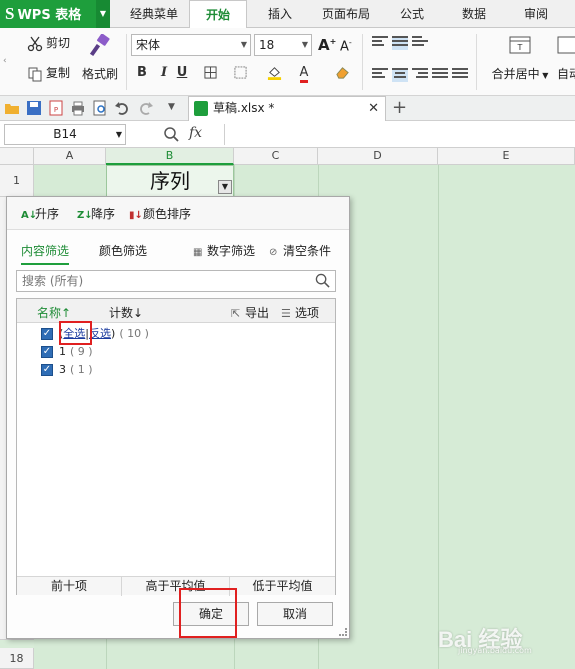 This screenshot has width=575, height=669. Describe the element at coordinates (62, 351) in the screenshot. I see `item-label: 1` at that location.